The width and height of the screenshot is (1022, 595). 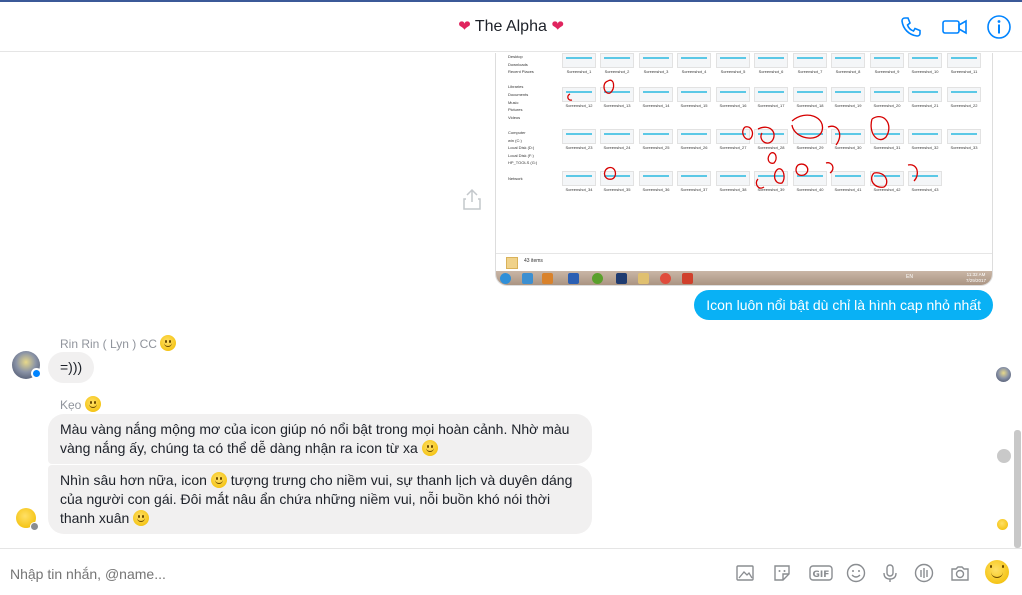 I want to click on chat-header: ❤ The Alpha ❤, so click(x=511, y=27).